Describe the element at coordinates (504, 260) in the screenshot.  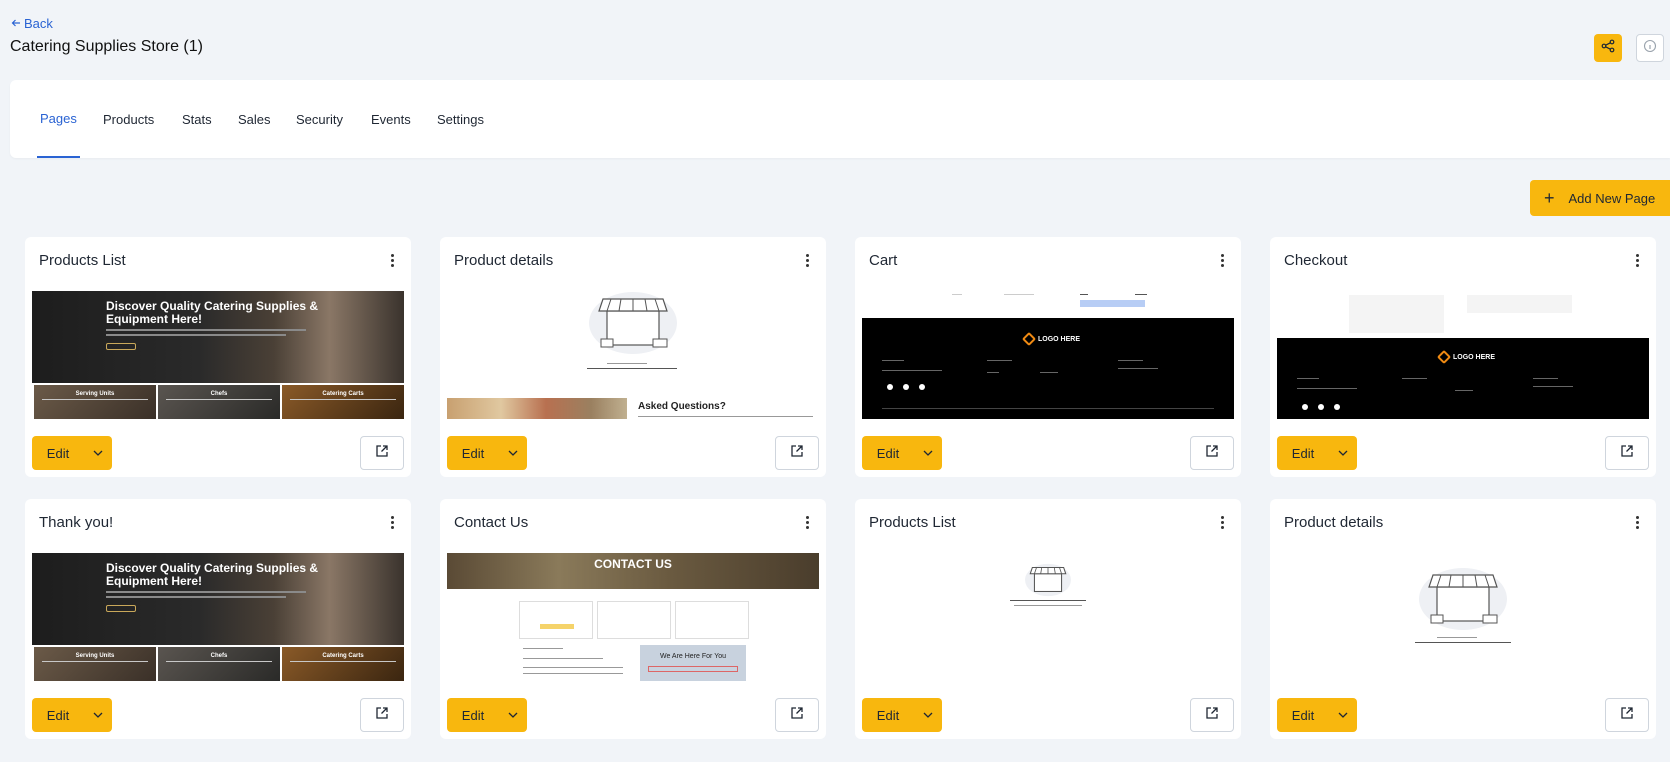
I see `card-title: Product details` at that location.